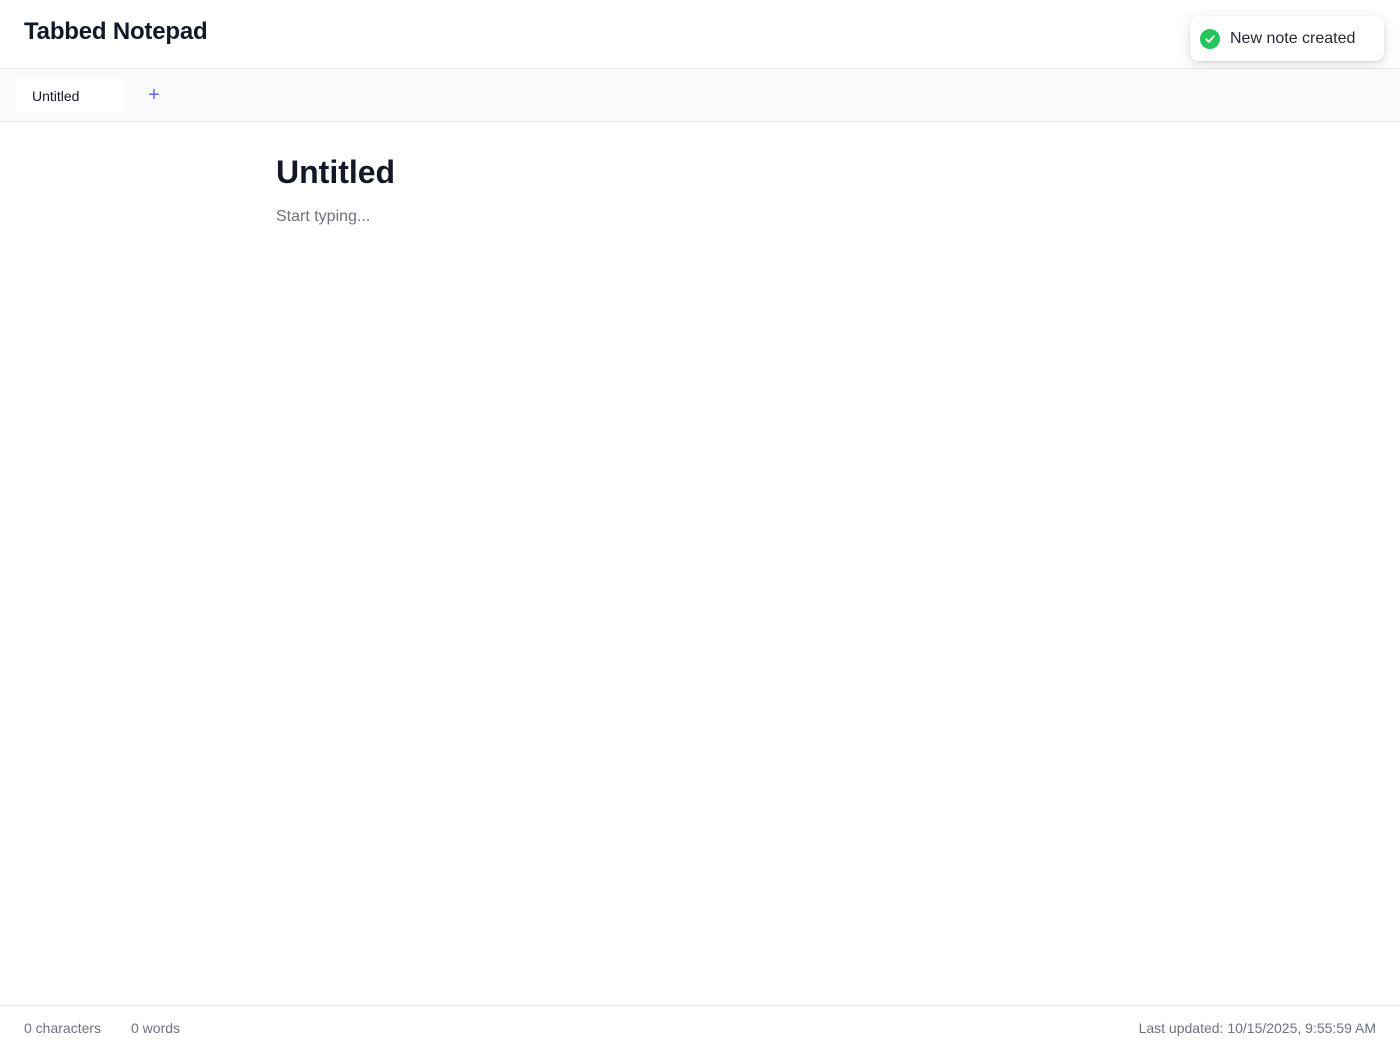  I want to click on word-count: 0 words, so click(156, 1028).